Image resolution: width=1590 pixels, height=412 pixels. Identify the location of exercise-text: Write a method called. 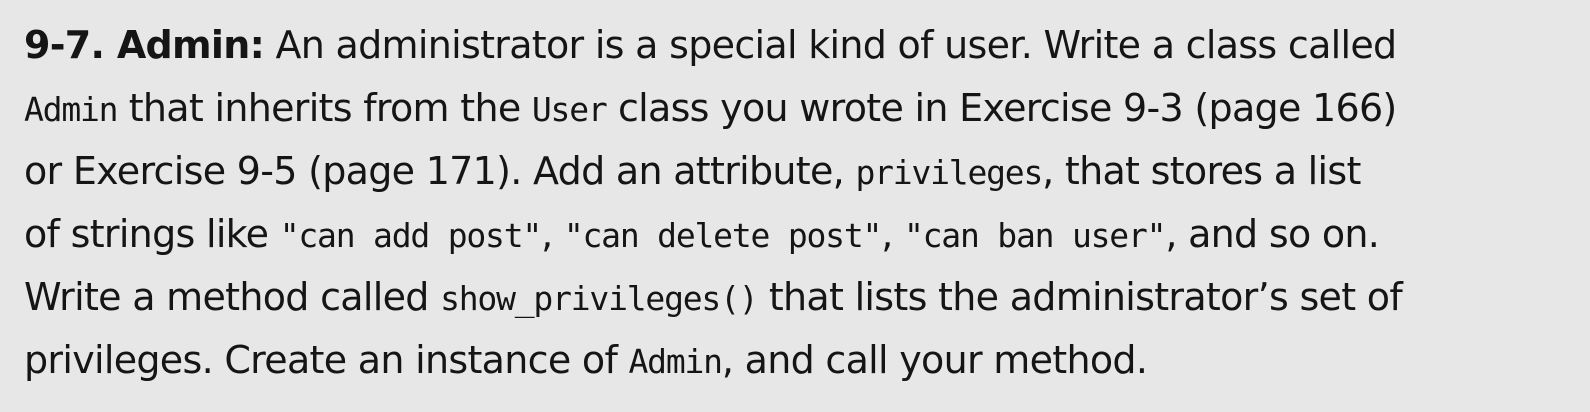
(232, 297).